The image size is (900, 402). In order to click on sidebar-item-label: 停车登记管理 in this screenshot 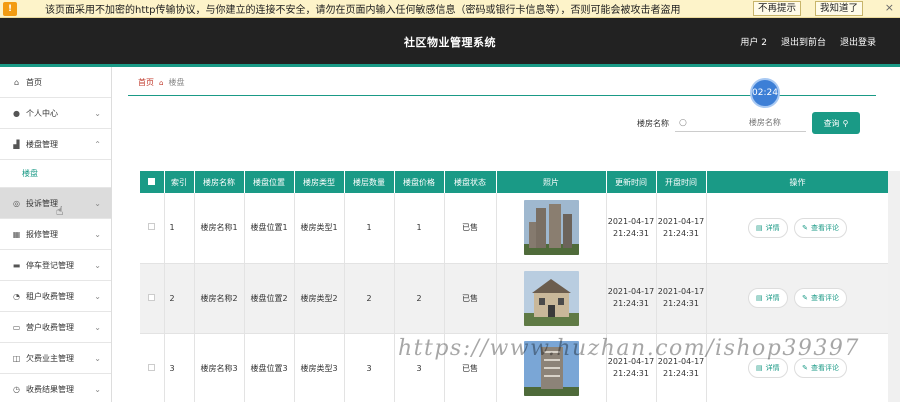, I will do `click(50, 265)`.